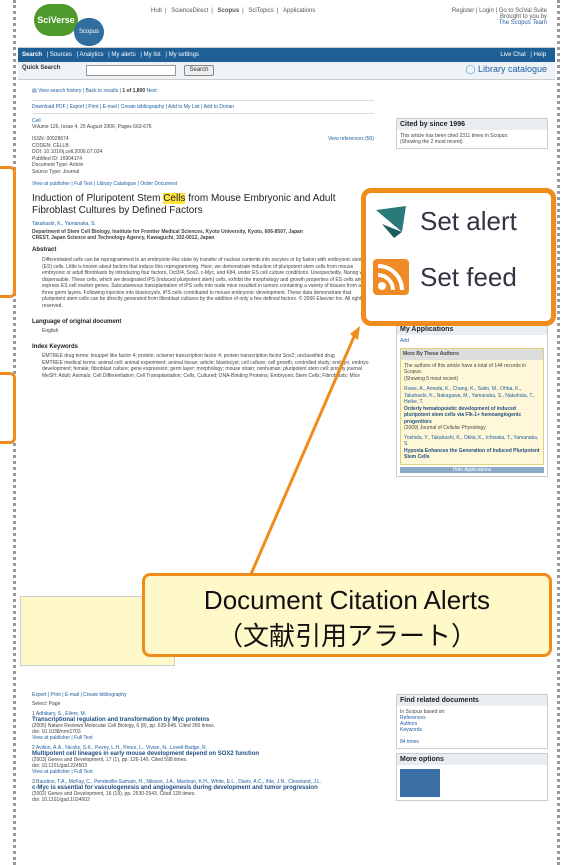 Image resolution: width=567 pixels, height=865 pixels. I want to click on sciverse-logo: SciVerse, so click(56, 20).